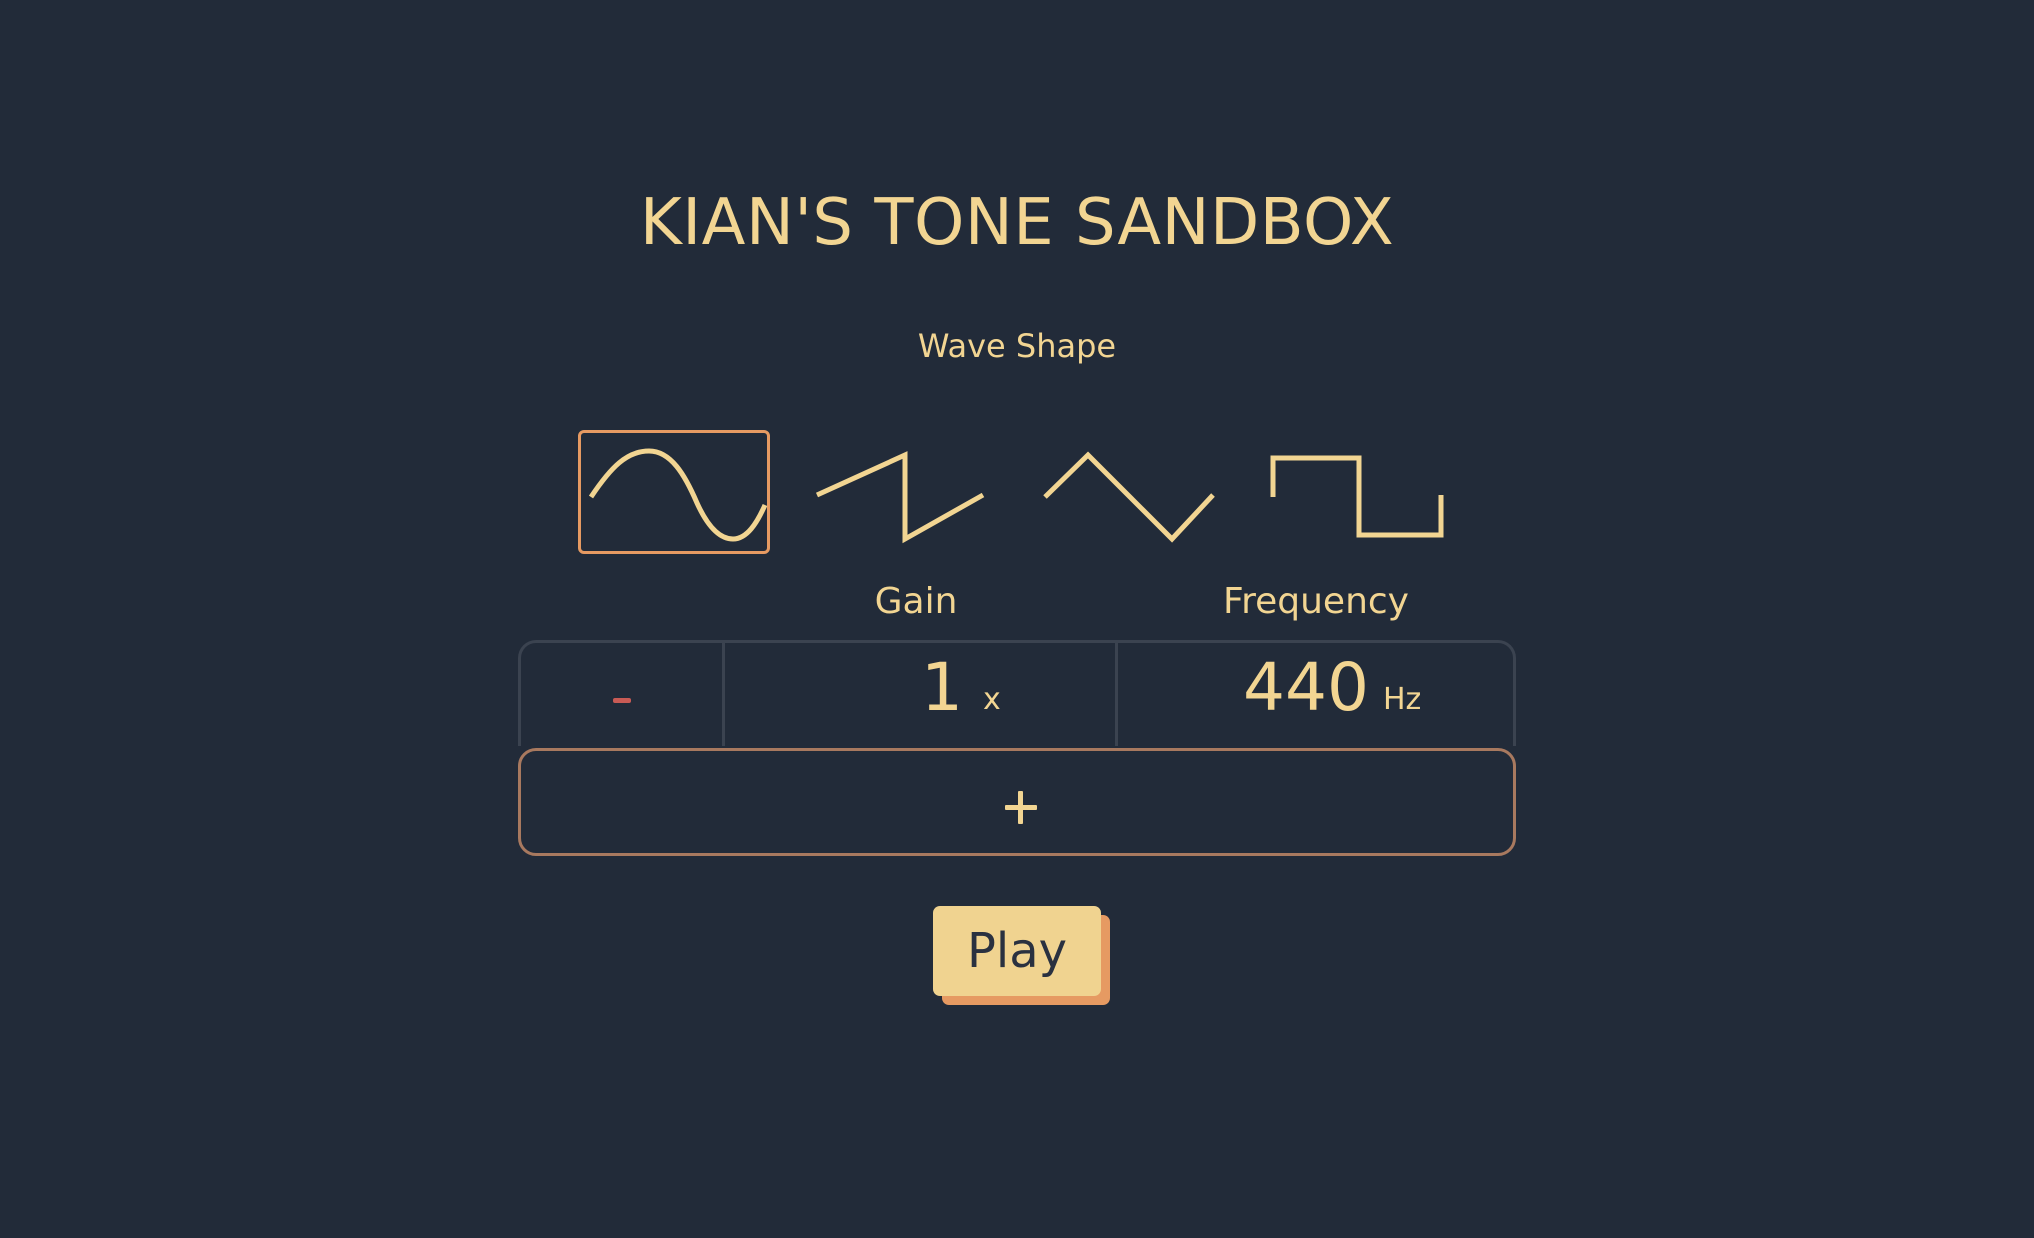 The height and width of the screenshot is (1238, 2034). Describe the element at coordinates (1357, 496) in the screenshot. I see `square-wave-icon` at that location.